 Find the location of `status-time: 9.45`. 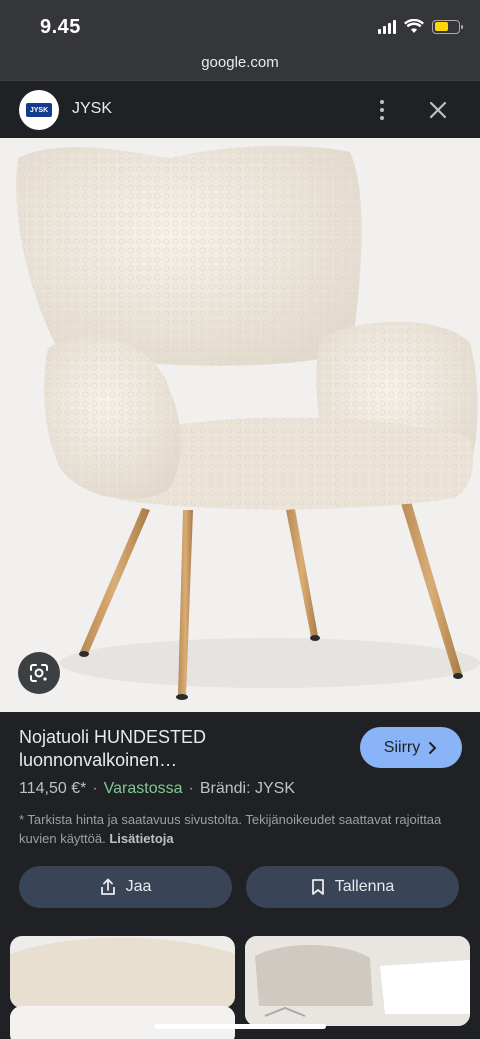

status-time: 9.45 is located at coordinates (60, 27).